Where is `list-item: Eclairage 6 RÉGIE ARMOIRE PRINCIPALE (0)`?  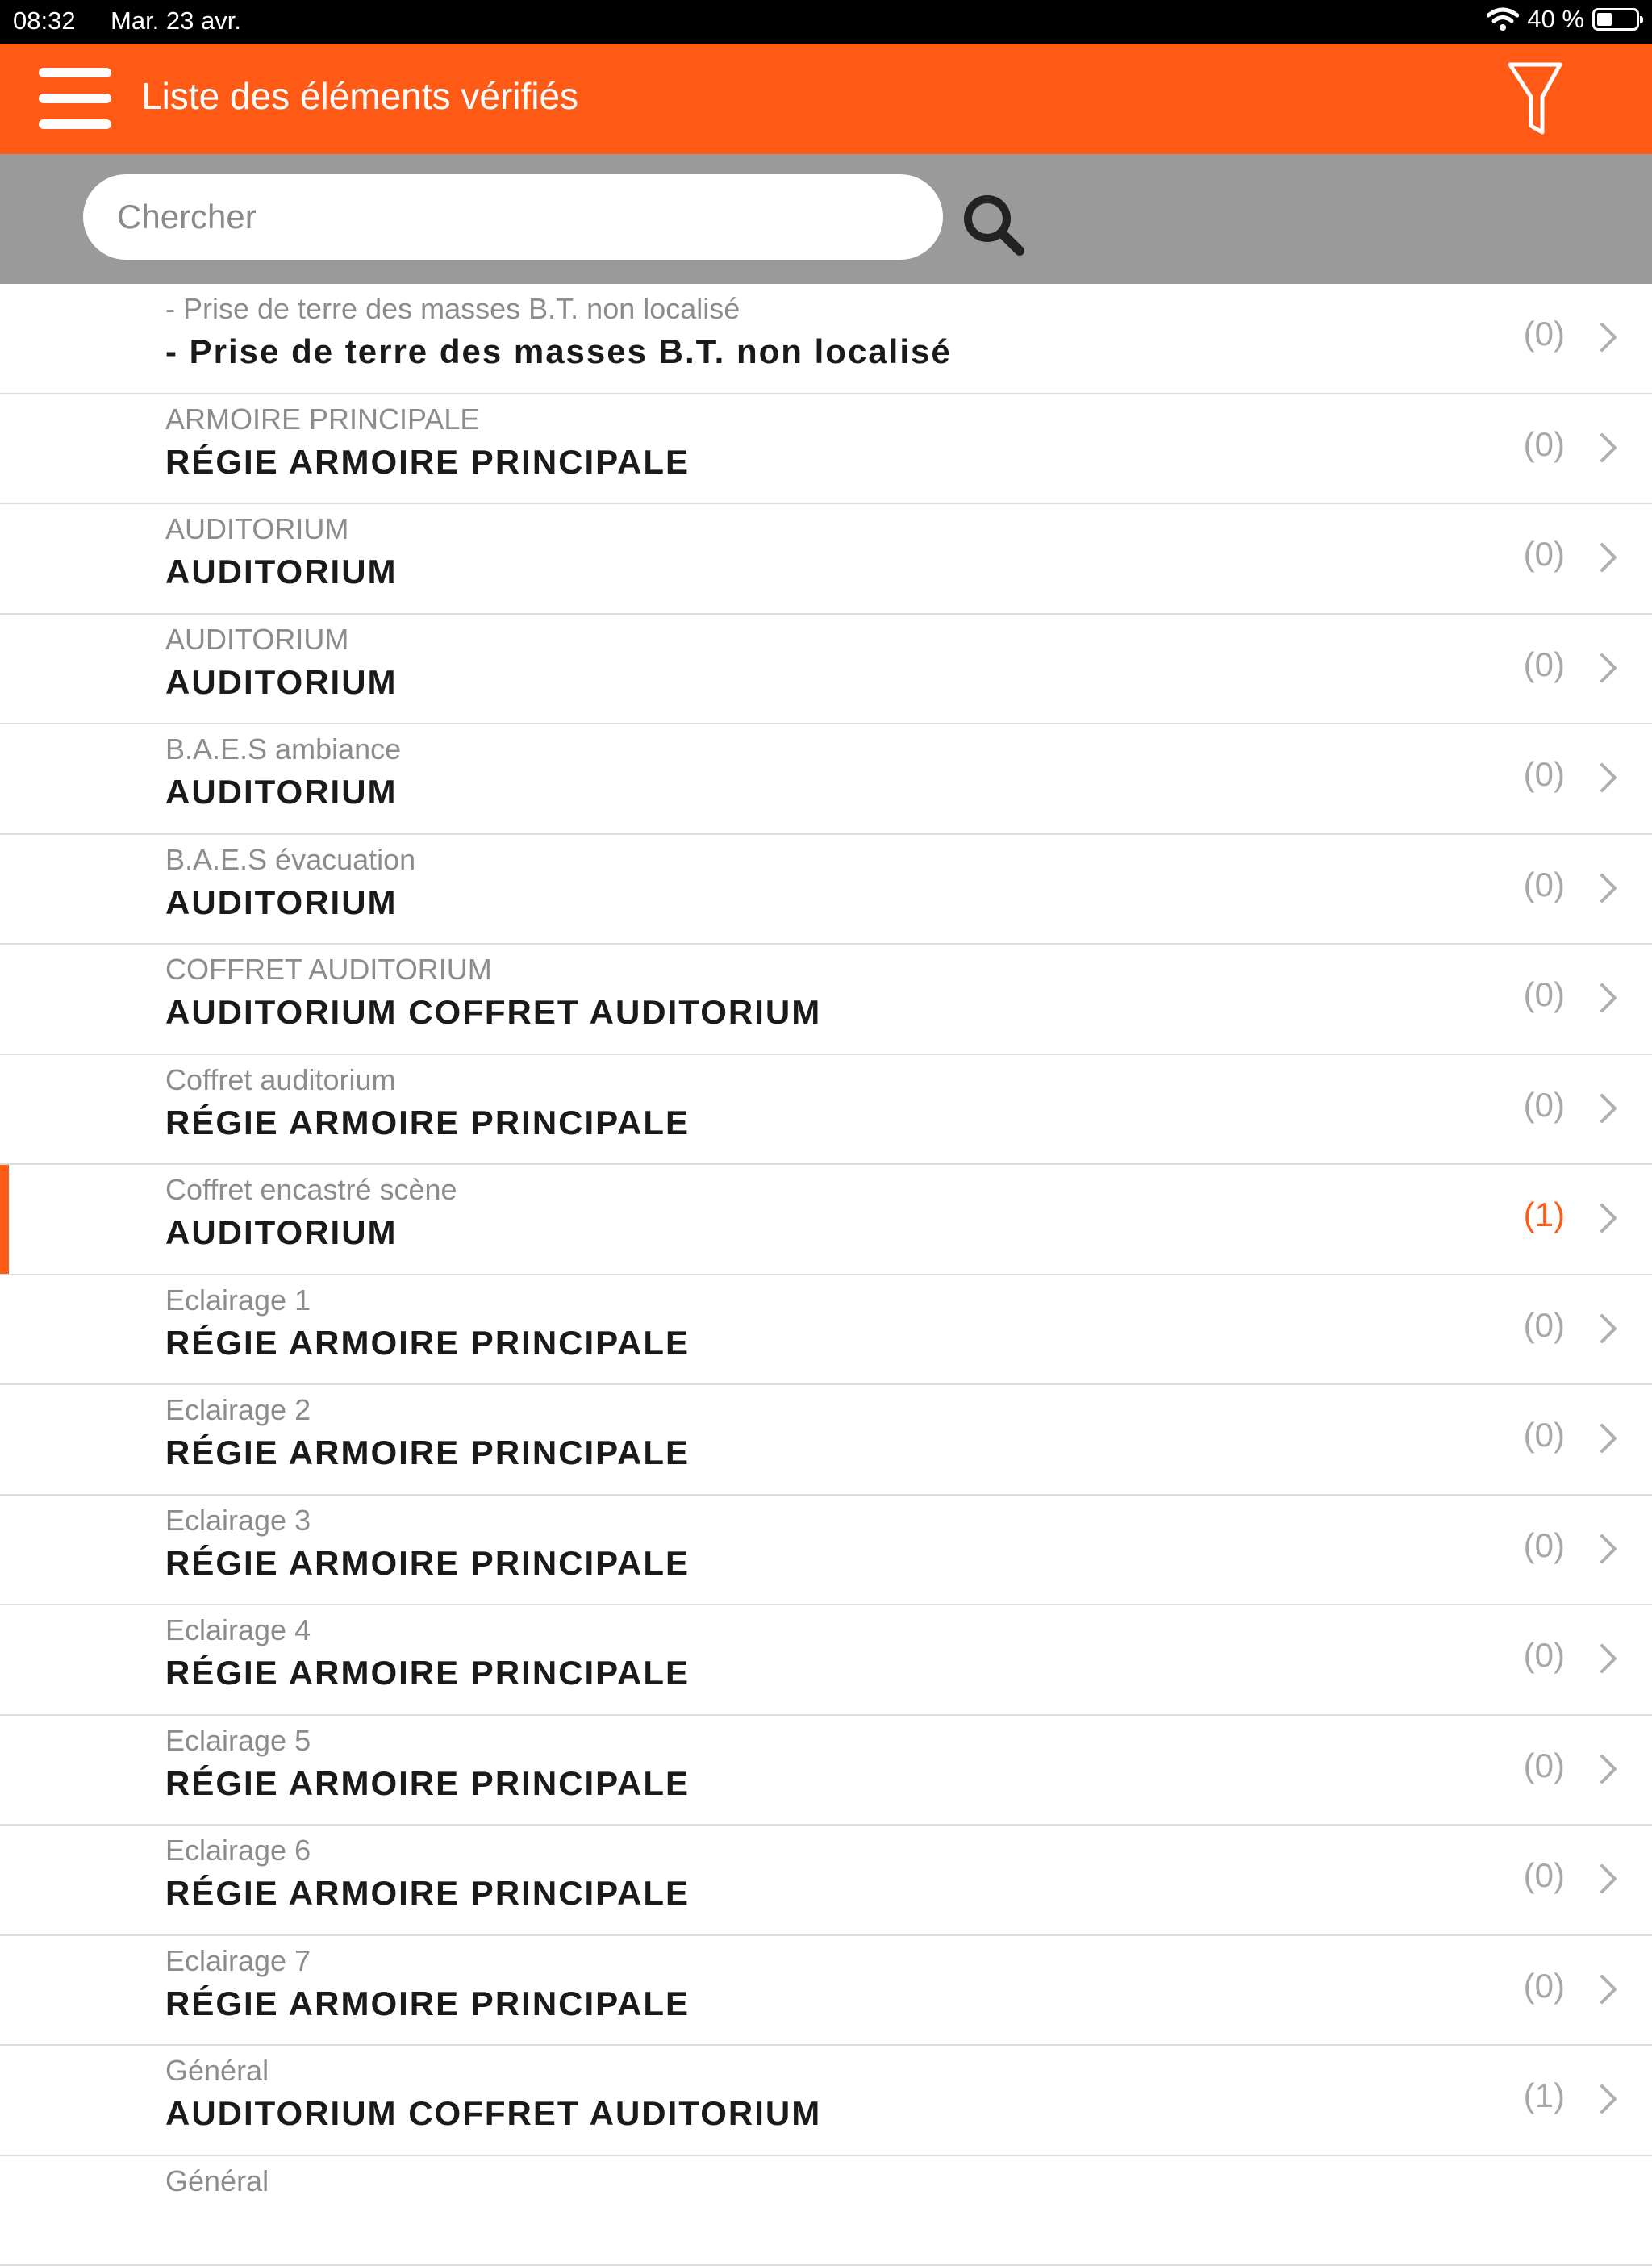 list-item: Eclairage 6 RÉGIE ARMOIRE PRINCIPALE (0) is located at coordinates (826, 1881).